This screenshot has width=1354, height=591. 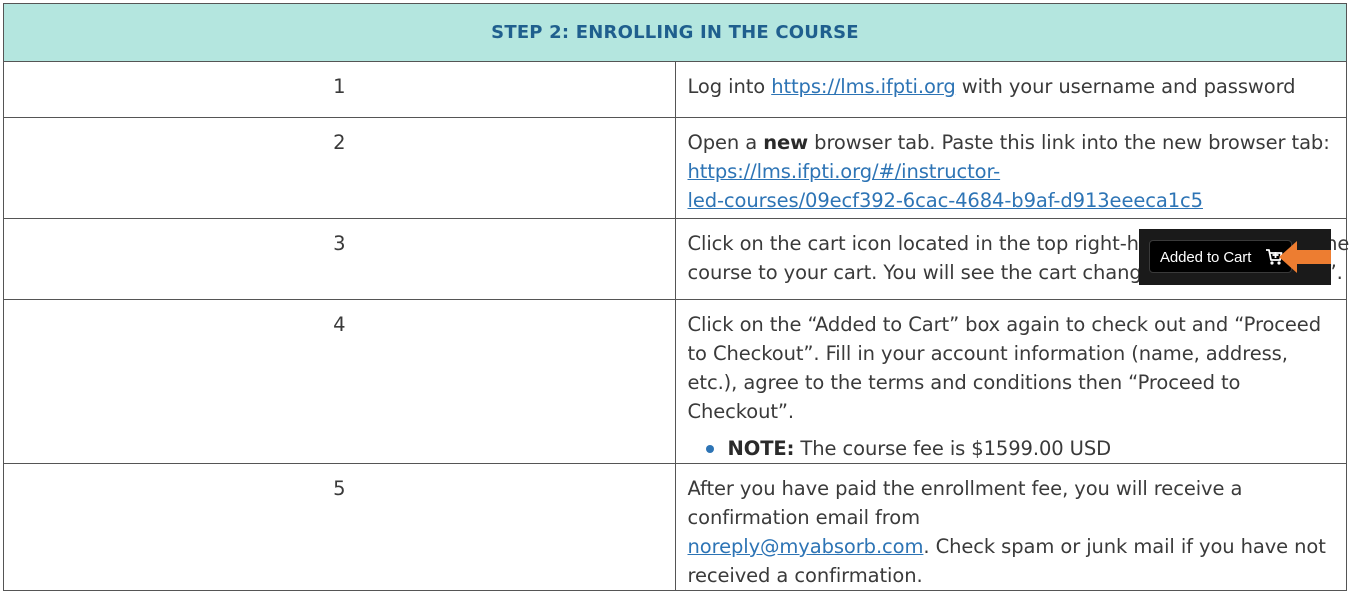 I want to click on note-bullet: NOTE: The course fee is $1599.00 USD, so click(x=1011, y=448).